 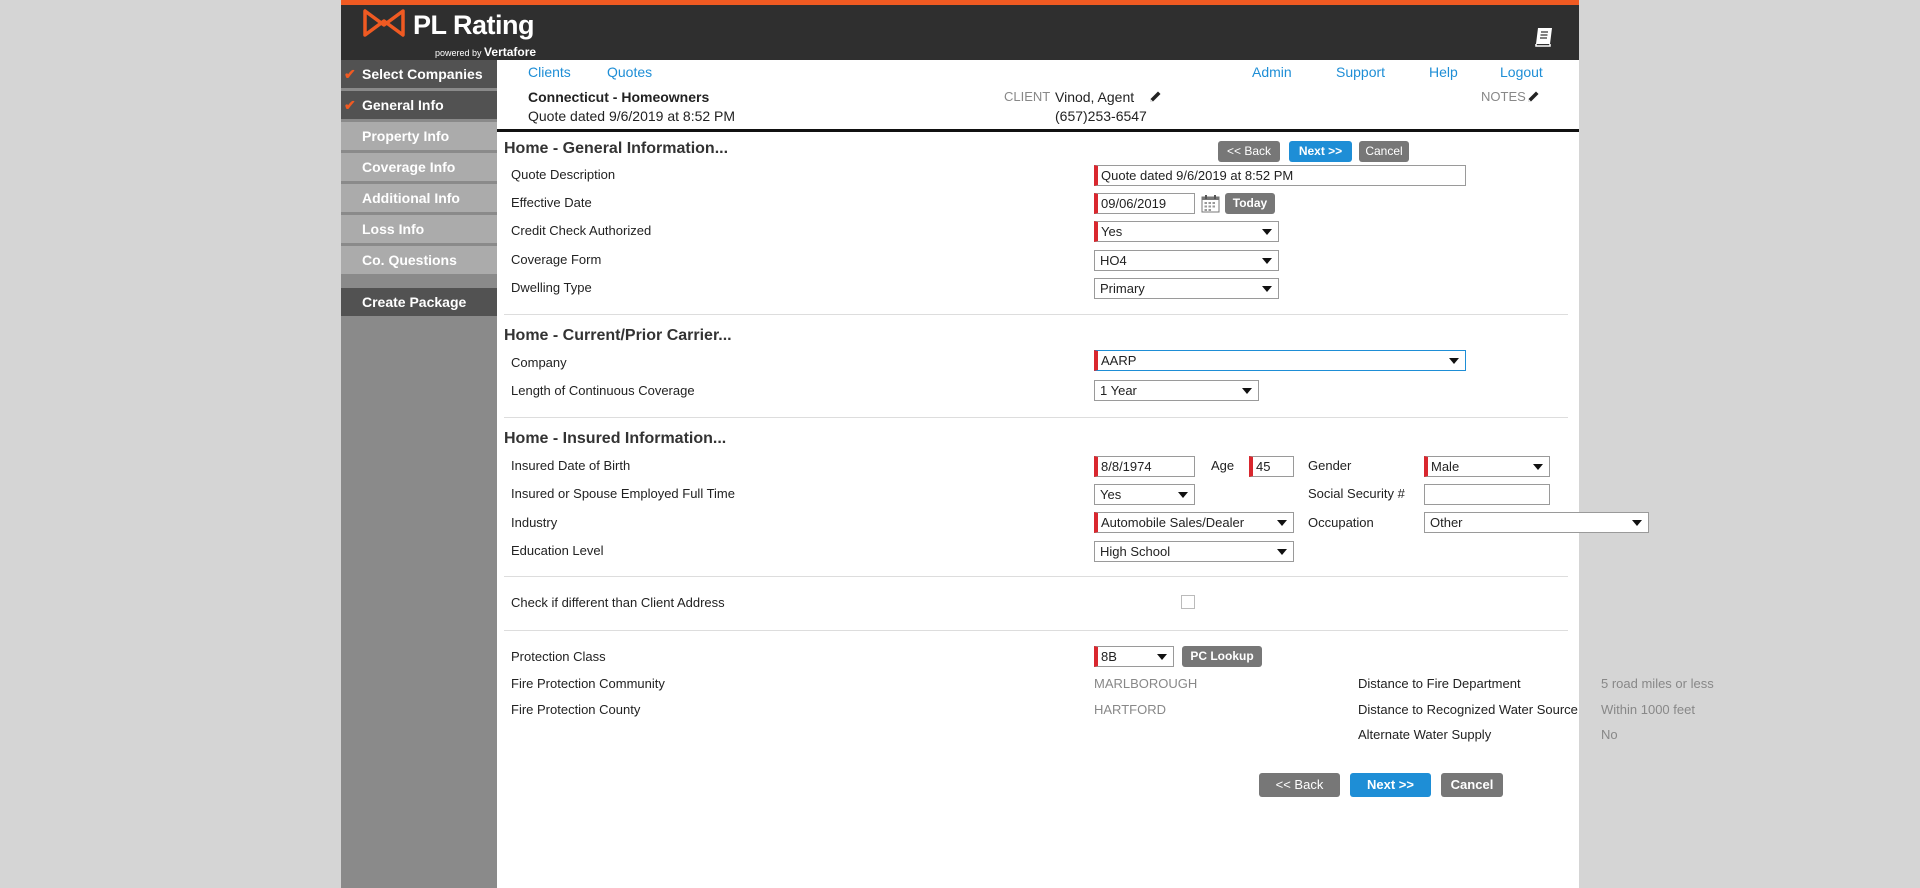 I want to click on logo-subtitle: powered by Vertafore, so click(x=485, y=52).